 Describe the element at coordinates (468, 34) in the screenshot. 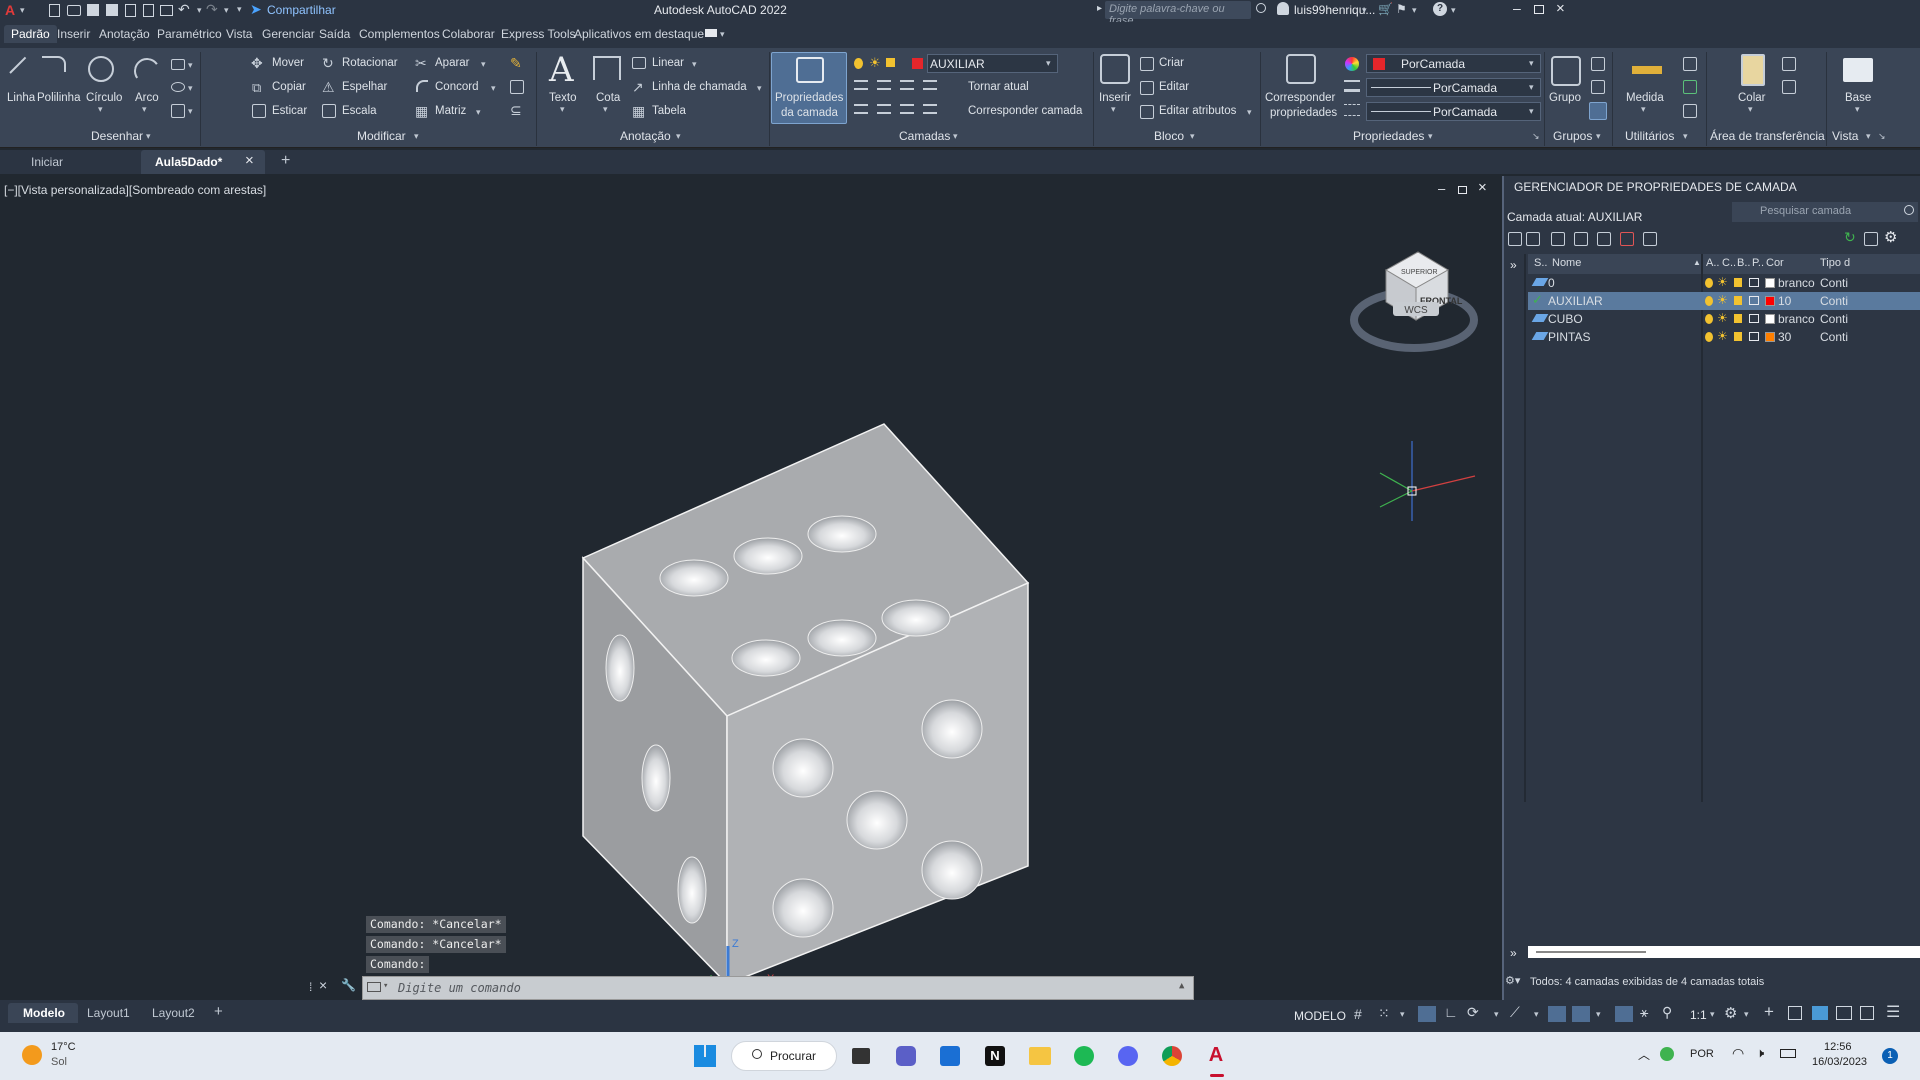

I see `tab-colaborar: Colaborar` at that location.